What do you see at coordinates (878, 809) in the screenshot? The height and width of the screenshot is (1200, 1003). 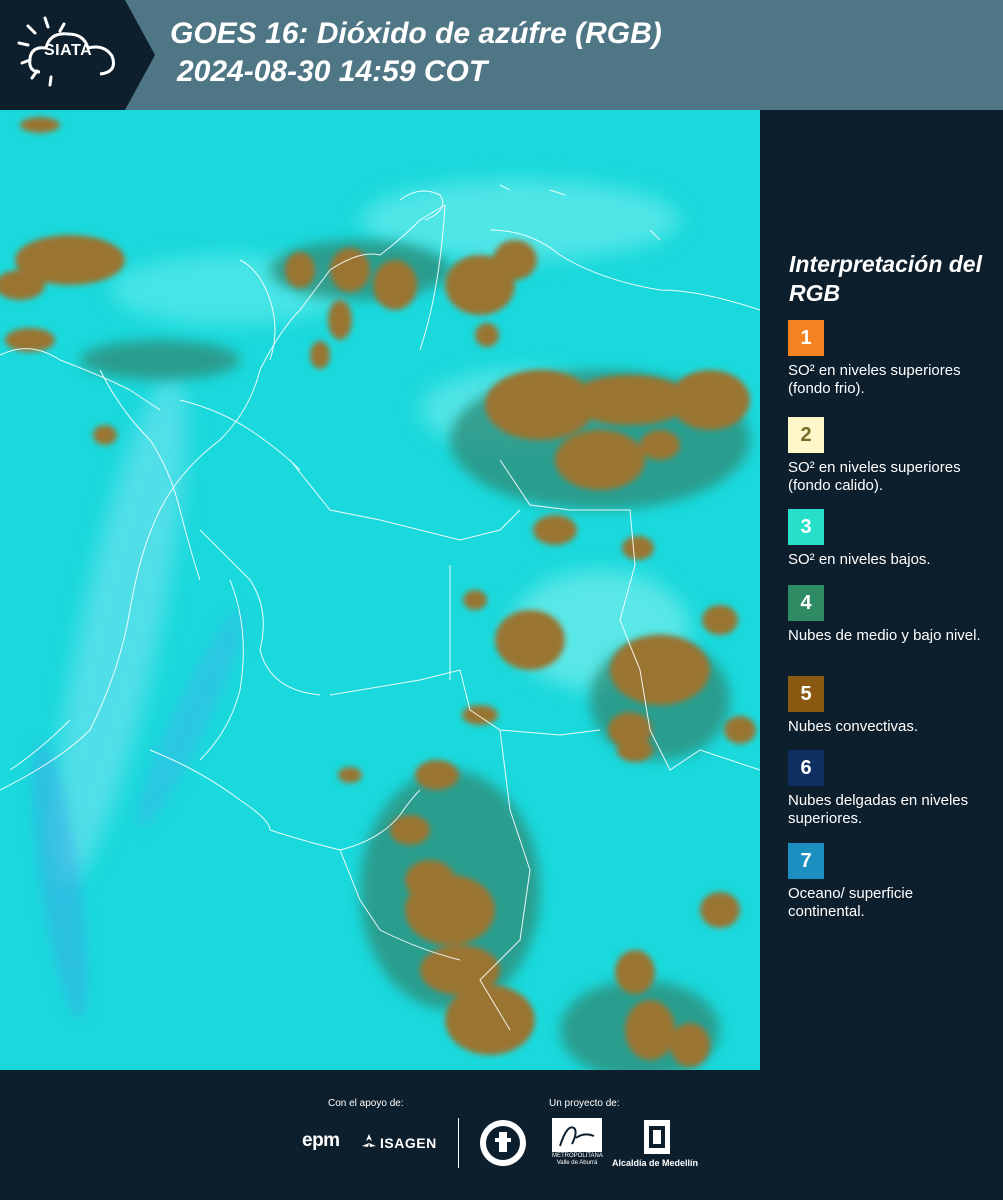 I see `legend-label: Nubes delgadas en niveles superiores.` at bounding box center [878, 809].